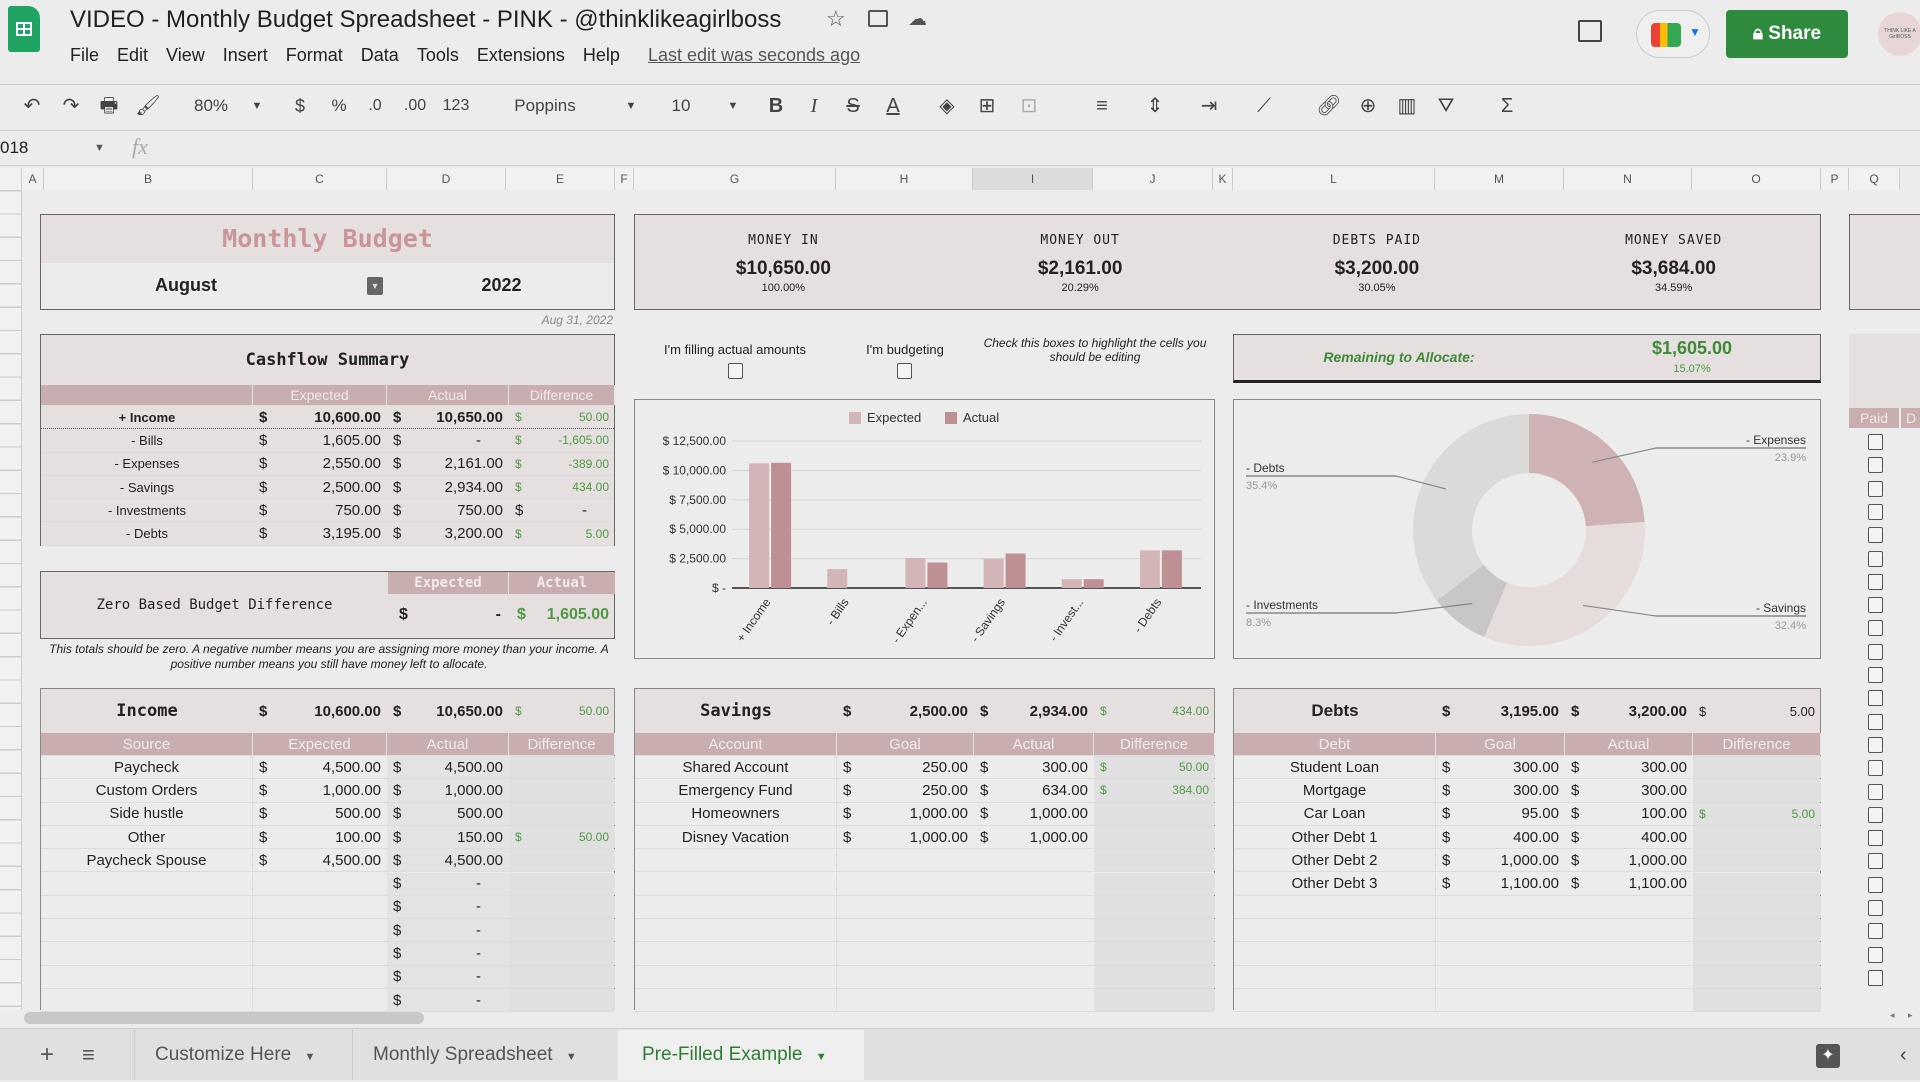 This screenshot has width=1920, height=1082. I want to click on font-select: Poppins, so click(544, 106).